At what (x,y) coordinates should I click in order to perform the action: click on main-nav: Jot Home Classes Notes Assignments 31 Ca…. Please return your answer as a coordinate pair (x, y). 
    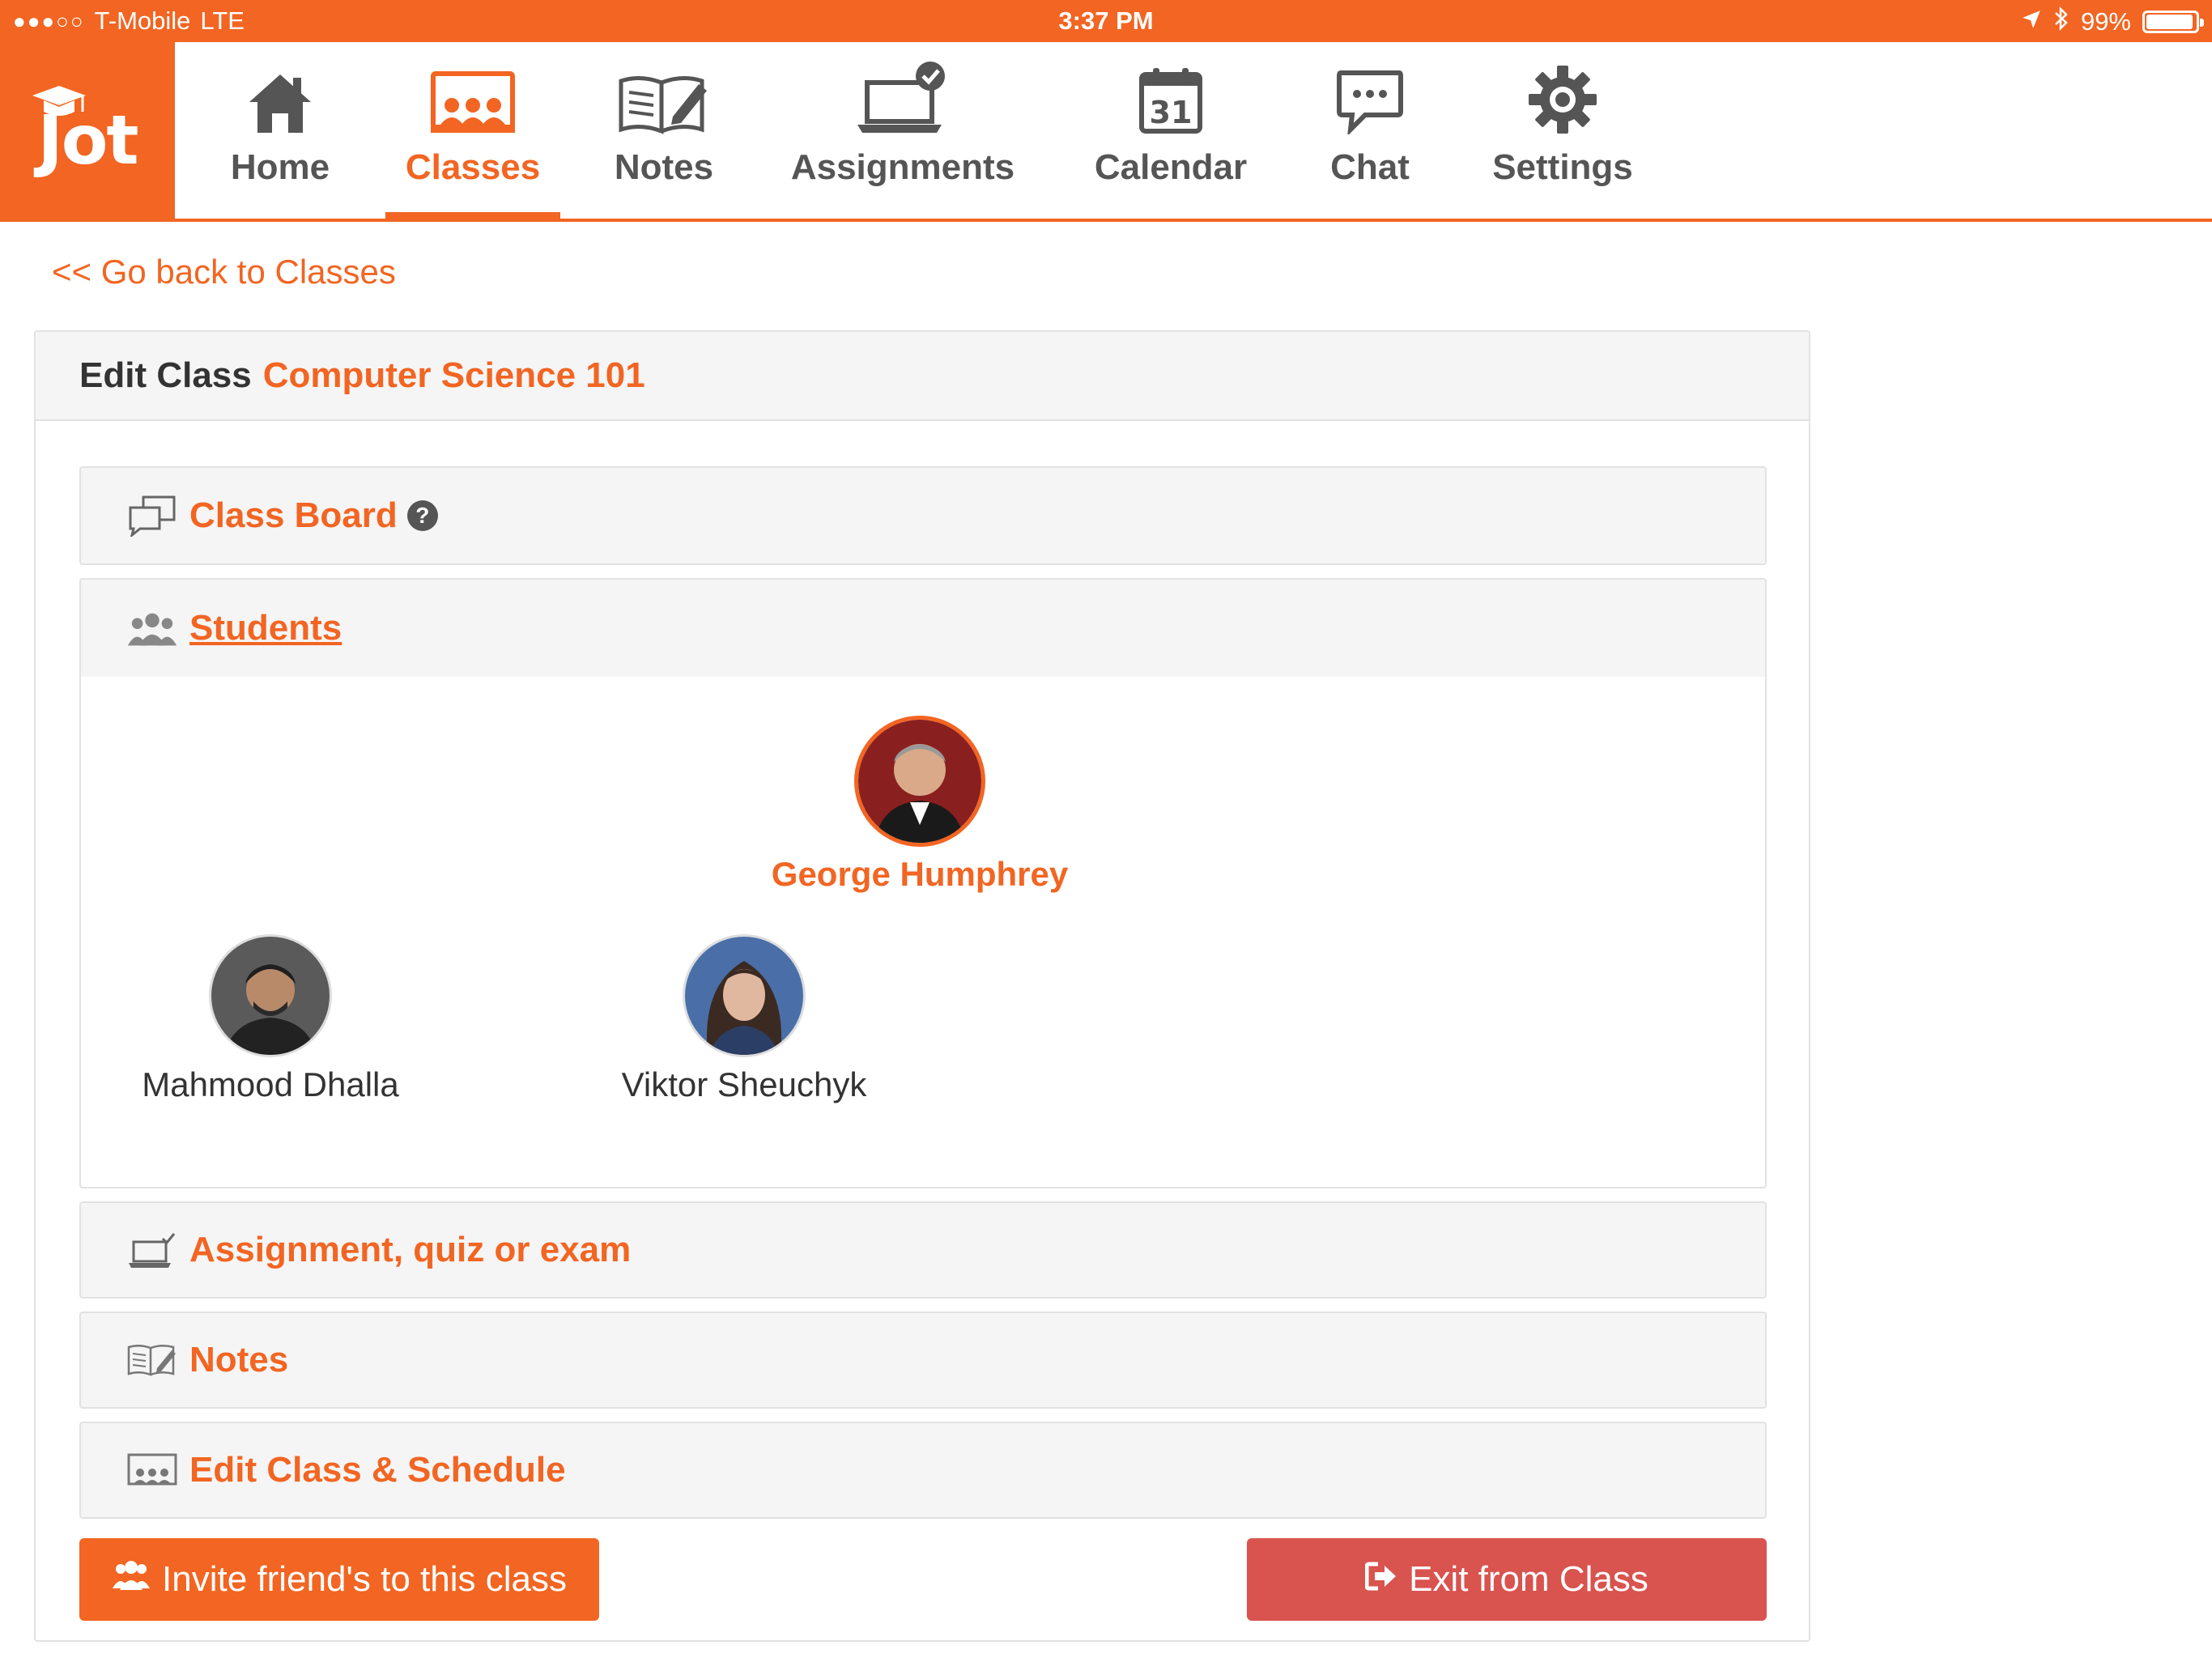
    Looking at the image, I should click on (1106, 132).